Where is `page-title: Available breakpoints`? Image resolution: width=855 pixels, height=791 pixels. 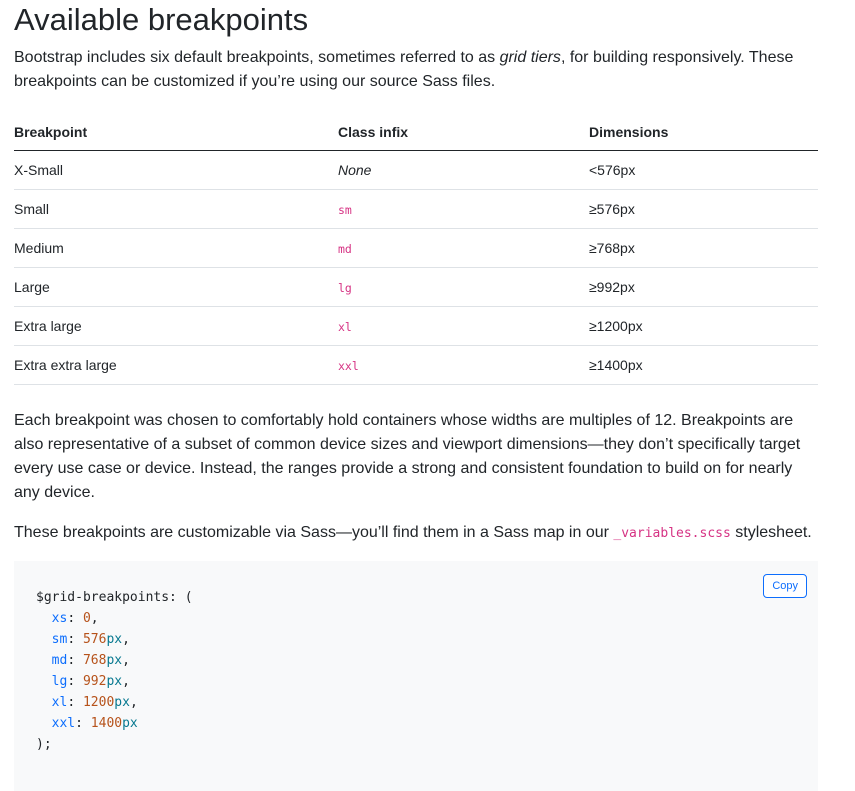 page-title: Available breakpoints is located at coordinates (161, 19).